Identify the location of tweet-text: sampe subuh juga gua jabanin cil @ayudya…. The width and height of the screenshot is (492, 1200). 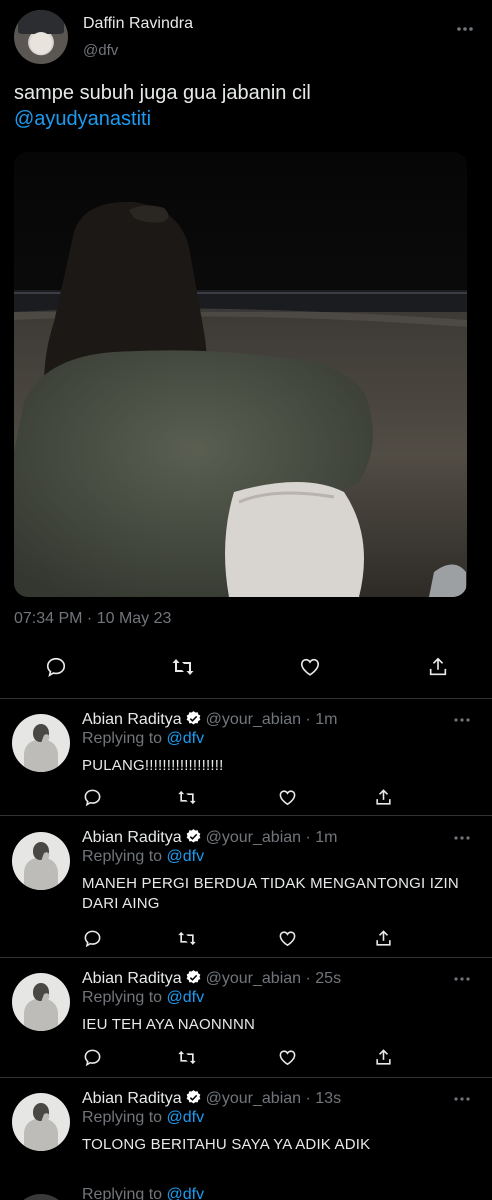
(244, 106).